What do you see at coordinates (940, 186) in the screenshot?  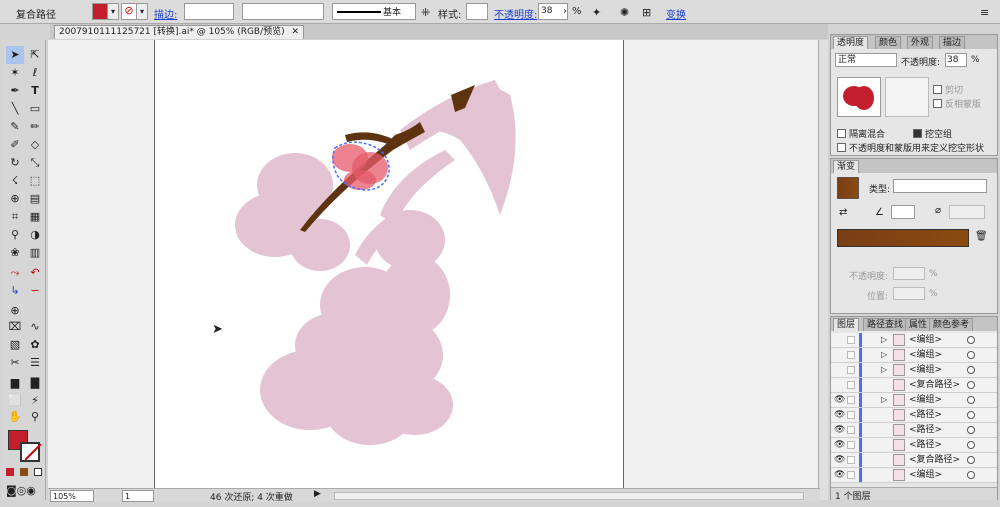 I see `gradient-type-select` at bounding box center [940, 186].